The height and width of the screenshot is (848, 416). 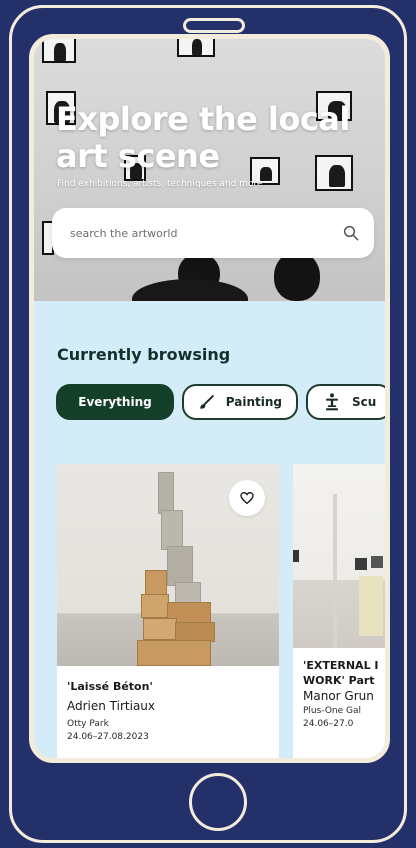 What do you see at coordinates (345, 402) in the screenshot?
I see `chip-sculpture: Scu` at bounding box center [345, 402].